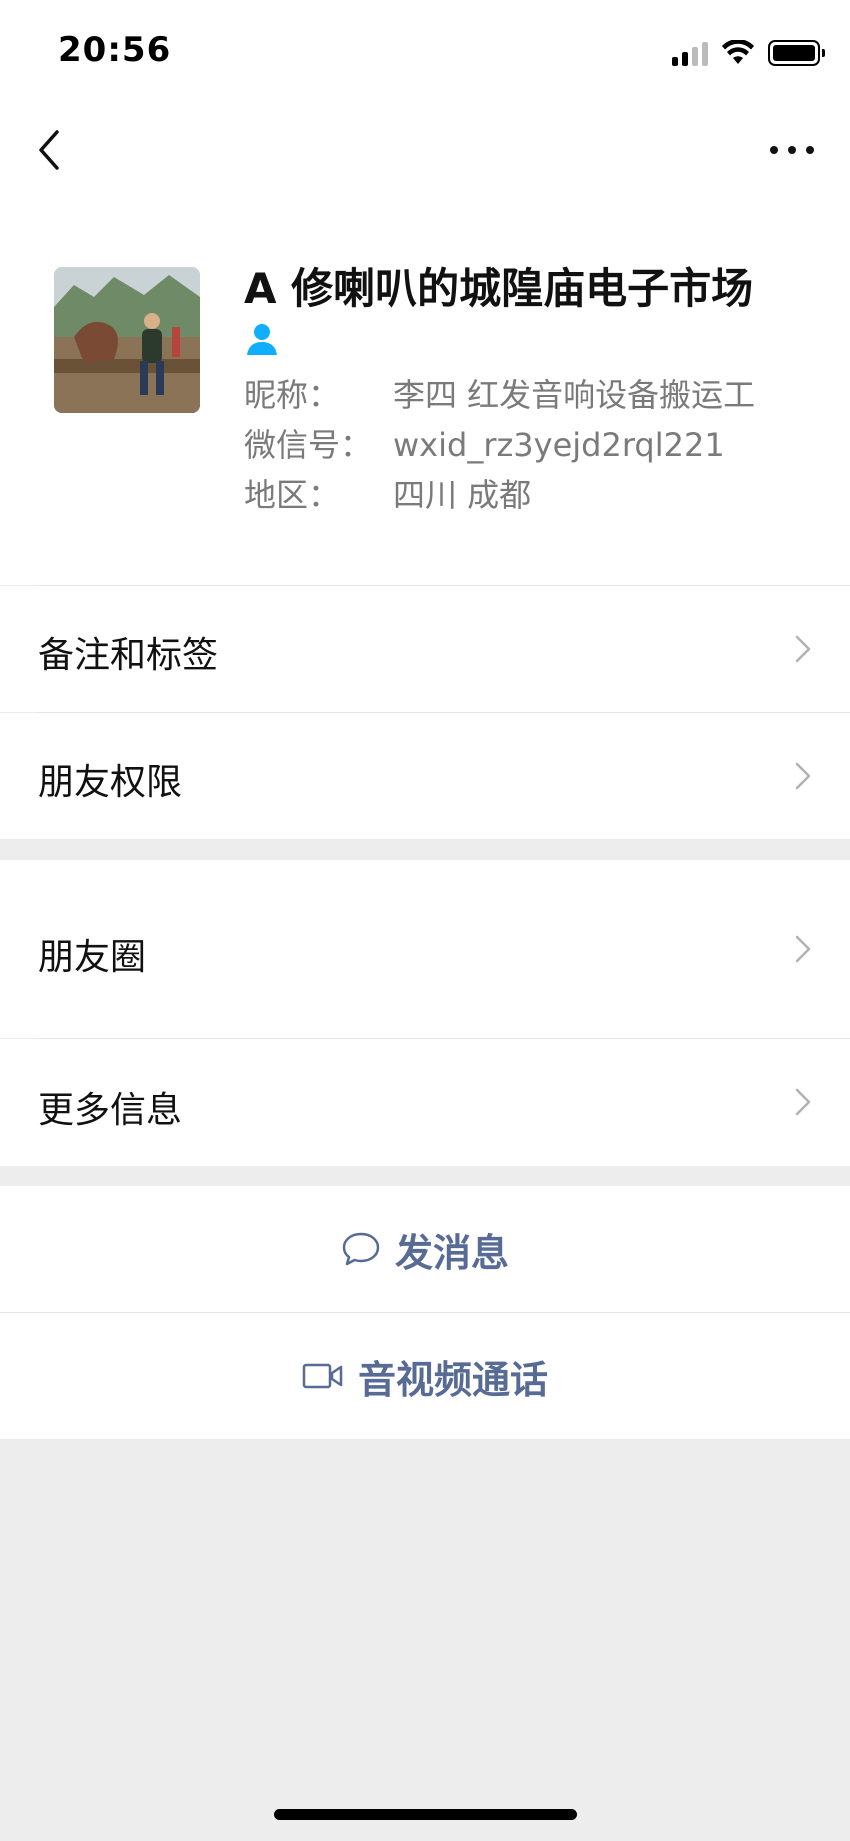 The image size is (850, 1841). Describe the element at coordinates (425, 949) in the screenshot. I see `moments-cell: 朋友圈` at that location.